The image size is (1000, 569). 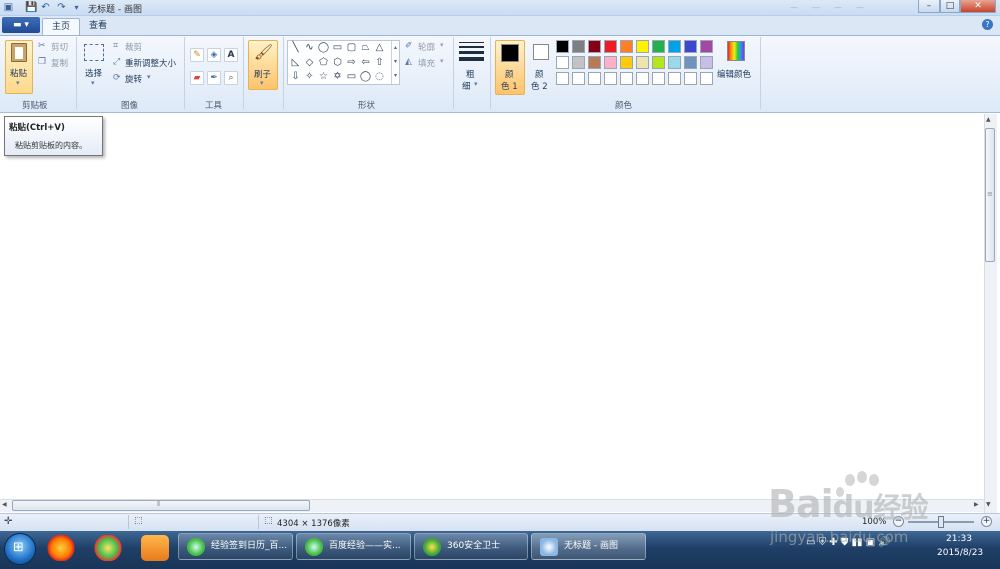 What do you see at coordinates (466, 86) in the screenshot?
I see `size-label-bottom: 细` at bounding box center [466, 86].